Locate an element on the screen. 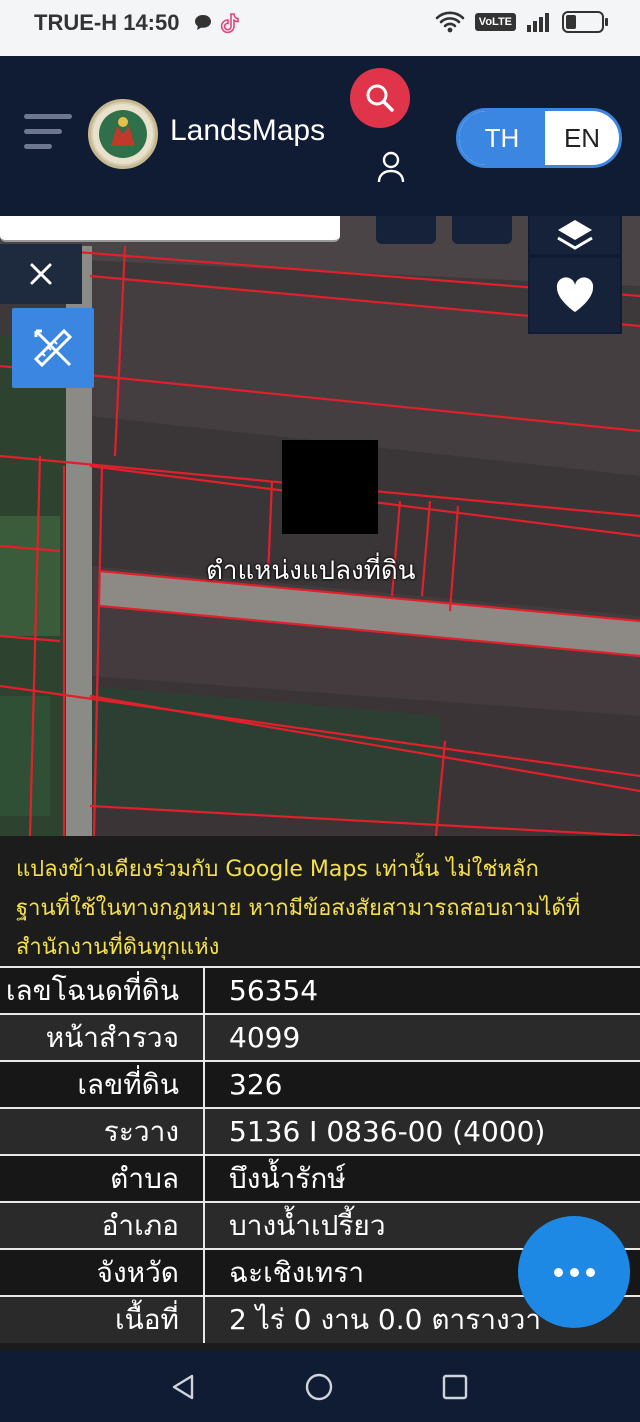  row-label-land-number: เลขที่ดิน is located at coordinates (102, 1084).